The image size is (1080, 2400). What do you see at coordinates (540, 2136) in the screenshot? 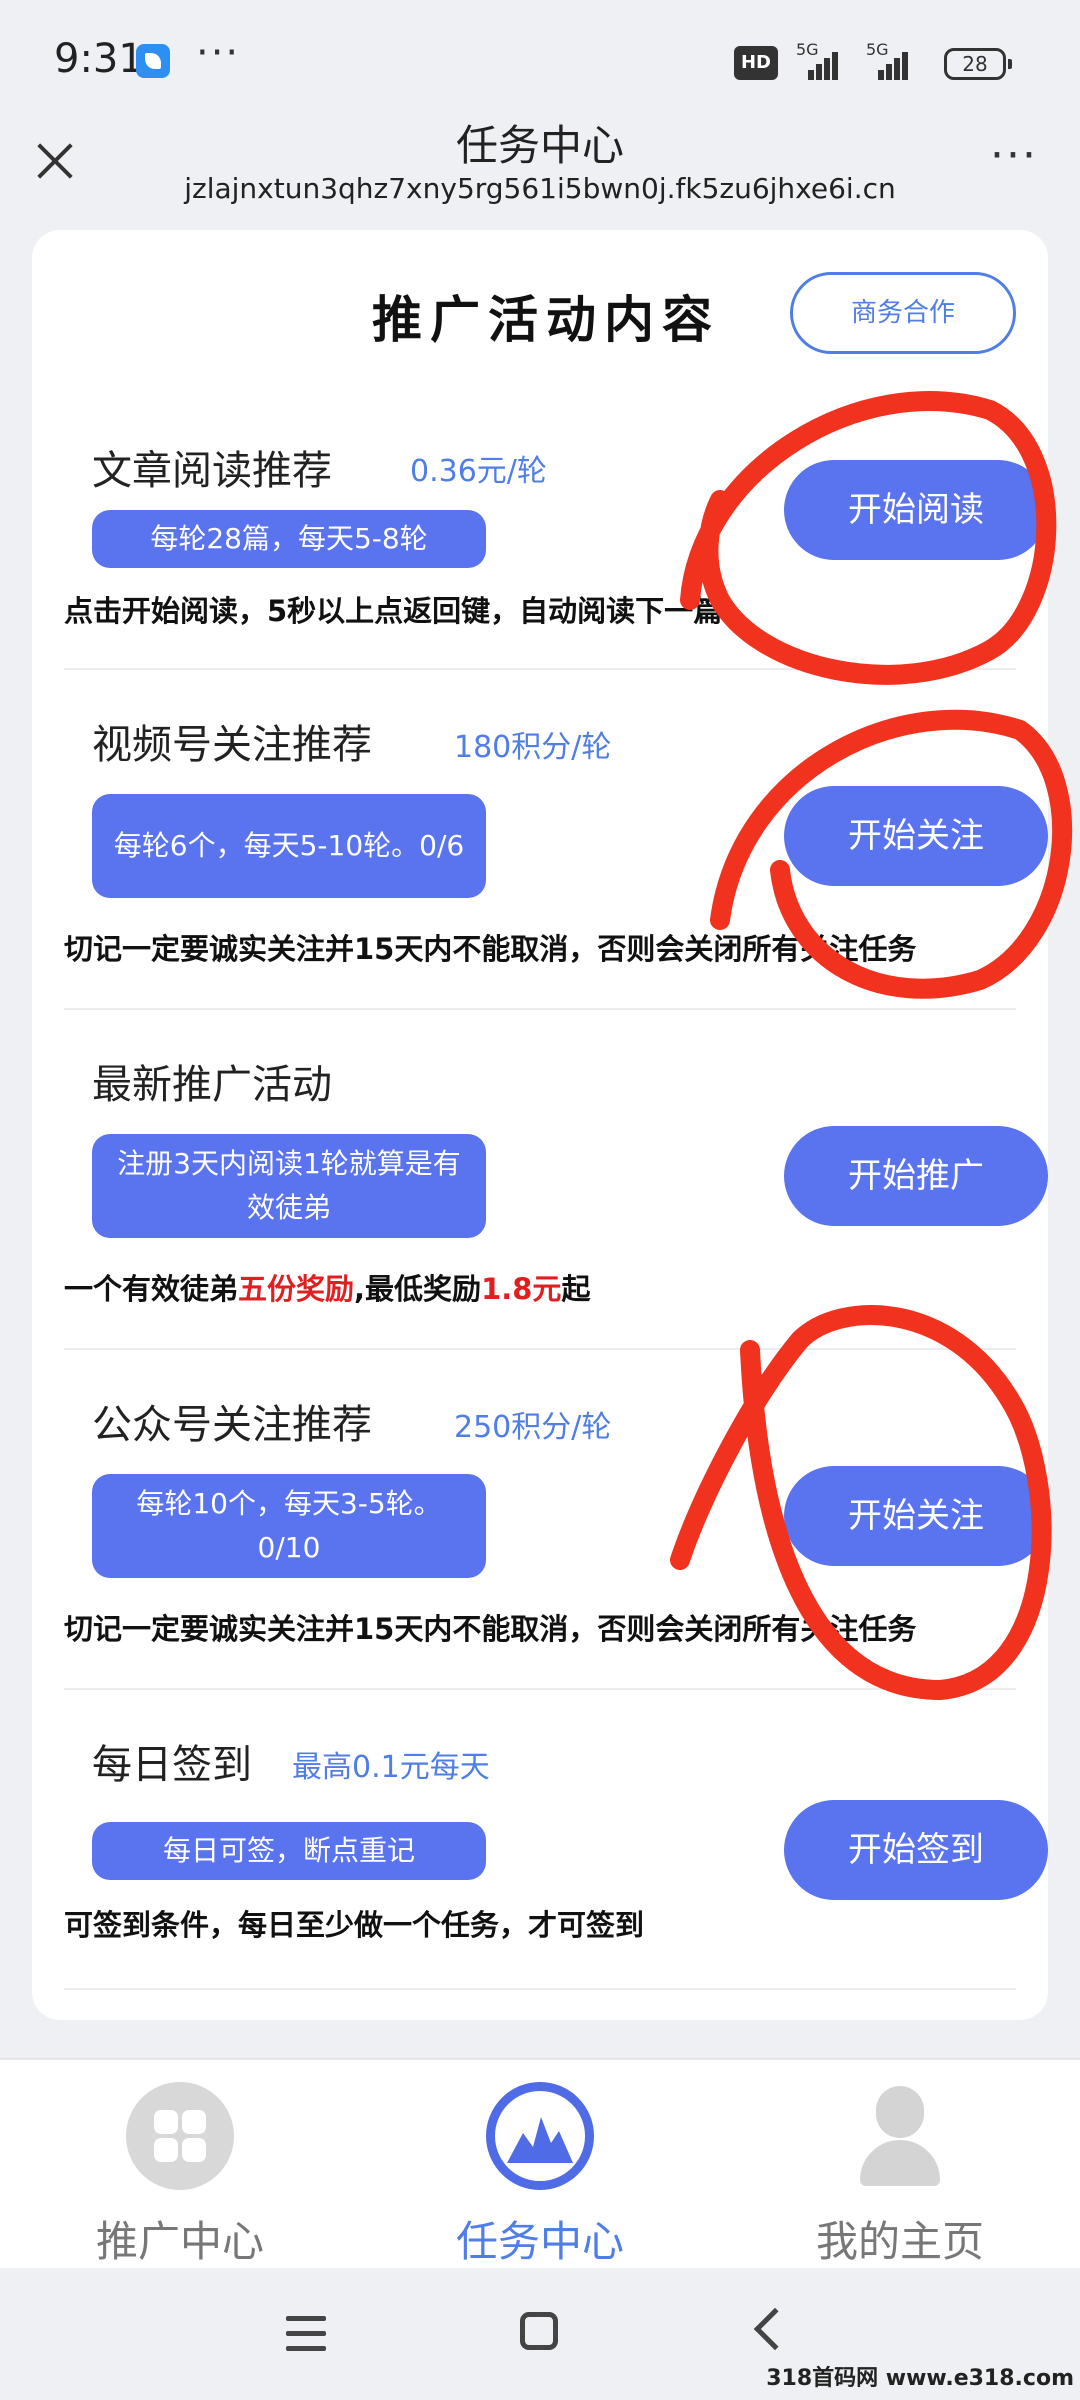
I see `mountain-logo-icon` at bounding box center [540, 2136].